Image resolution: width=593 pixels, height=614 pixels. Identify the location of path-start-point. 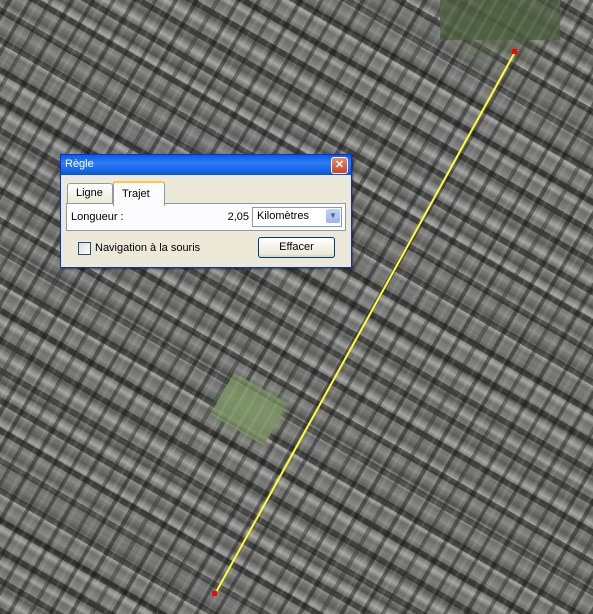
(514, 51).